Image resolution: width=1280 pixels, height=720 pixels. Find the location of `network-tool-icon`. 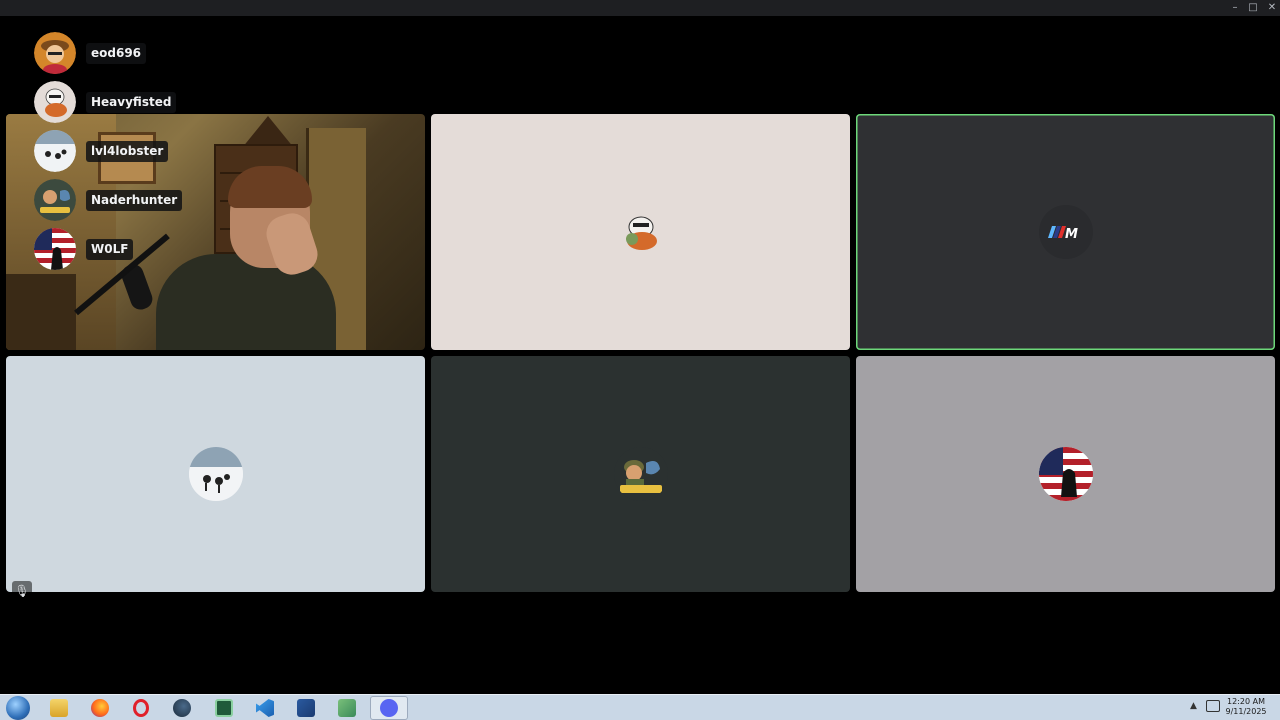

network-tool-icon is located at coordinates (347, 708).